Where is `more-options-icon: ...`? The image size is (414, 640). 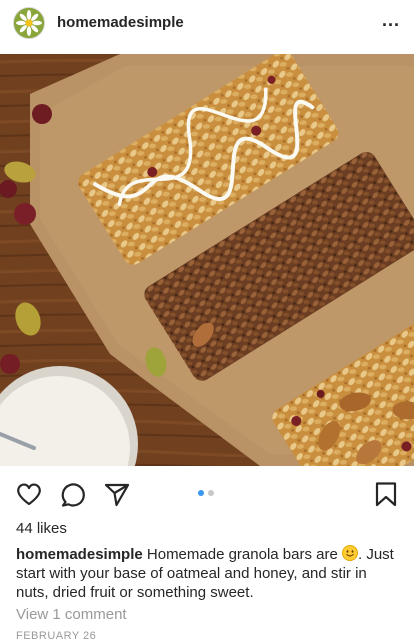
more-options-icon: ... is located at coordinates (391, 20).